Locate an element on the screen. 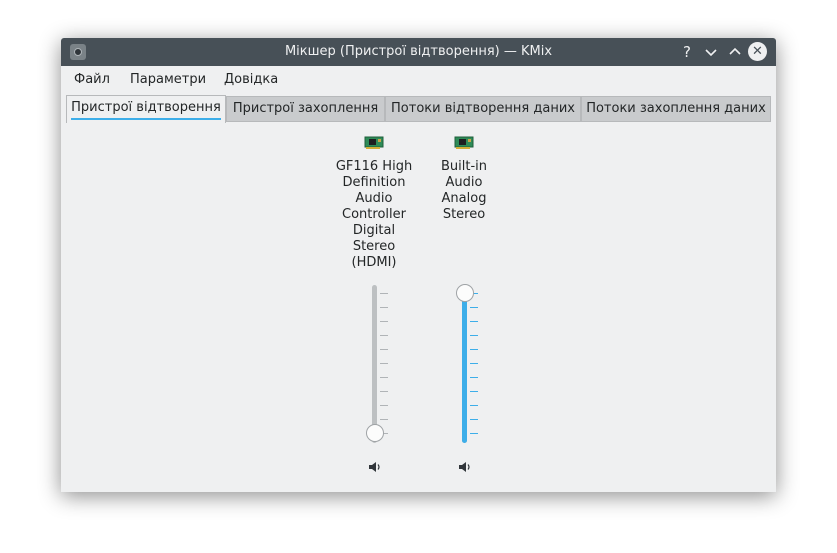 This screenshot has width=837, height=553. slider-fill is located at coordinates (464, 368).